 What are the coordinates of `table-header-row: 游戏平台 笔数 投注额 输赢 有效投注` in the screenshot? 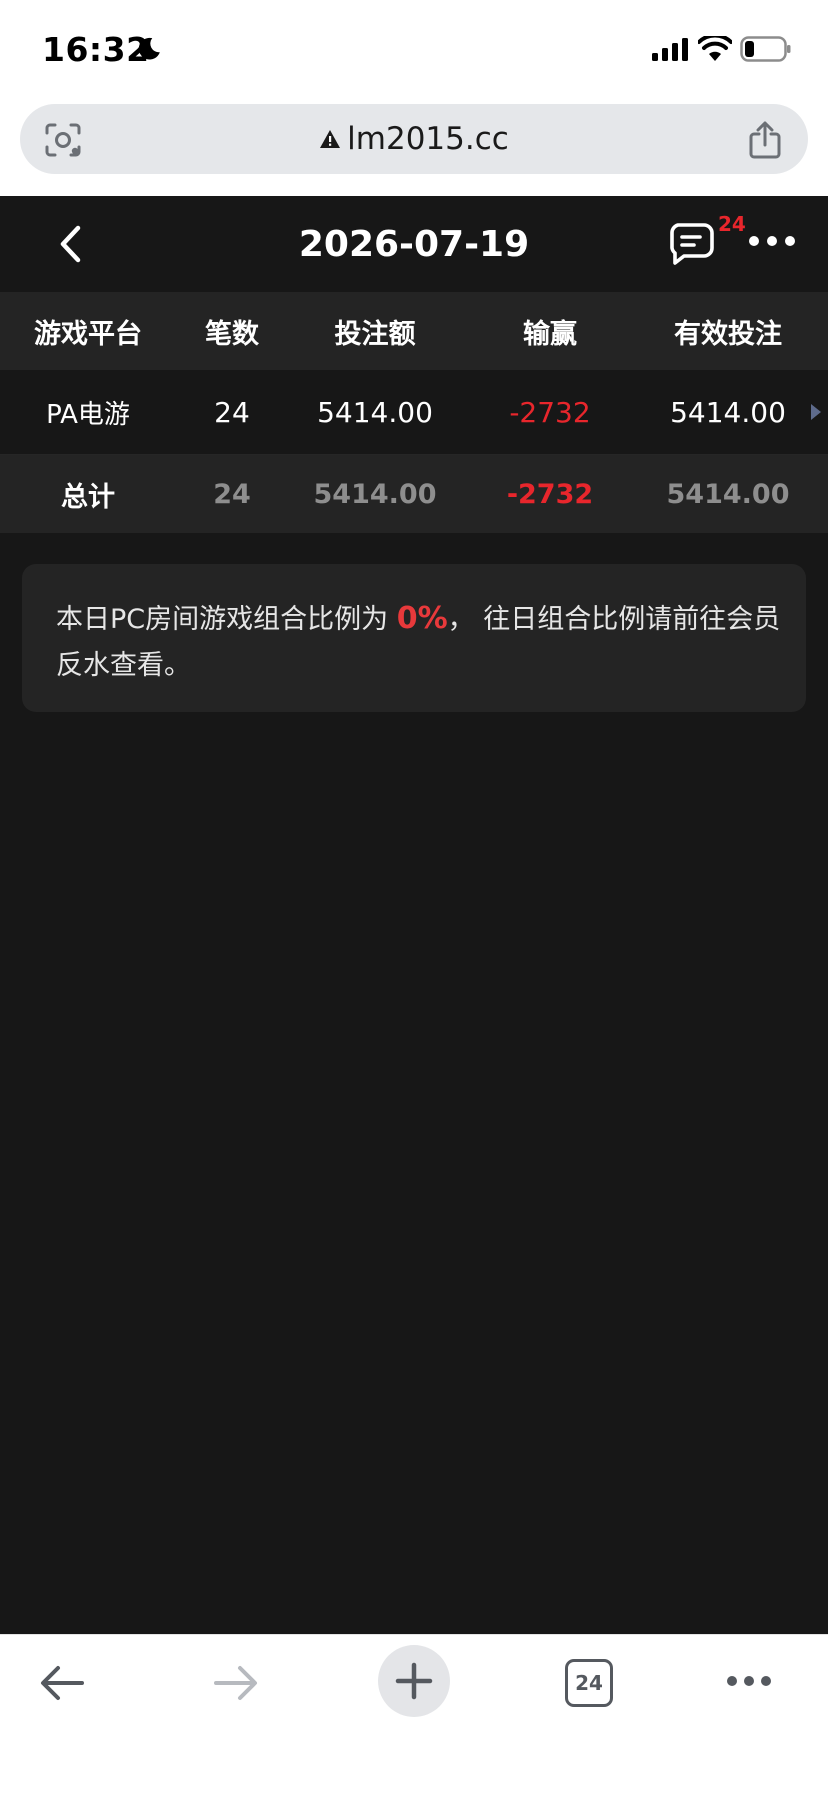 It's located at (414, 331).